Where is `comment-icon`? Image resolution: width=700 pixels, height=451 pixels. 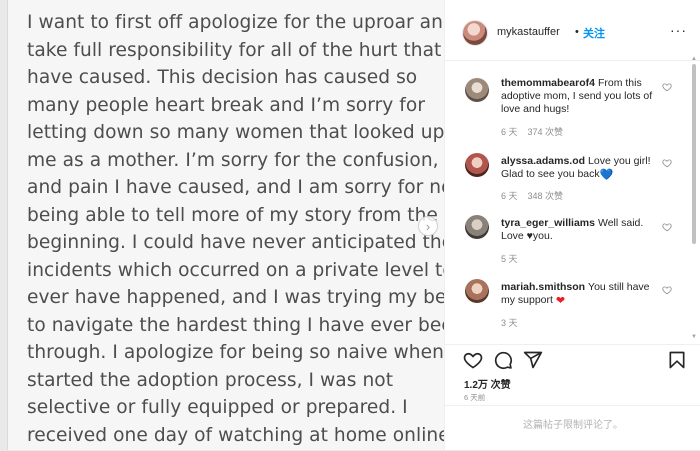
comment-icon is located at coordinates (503, 360).